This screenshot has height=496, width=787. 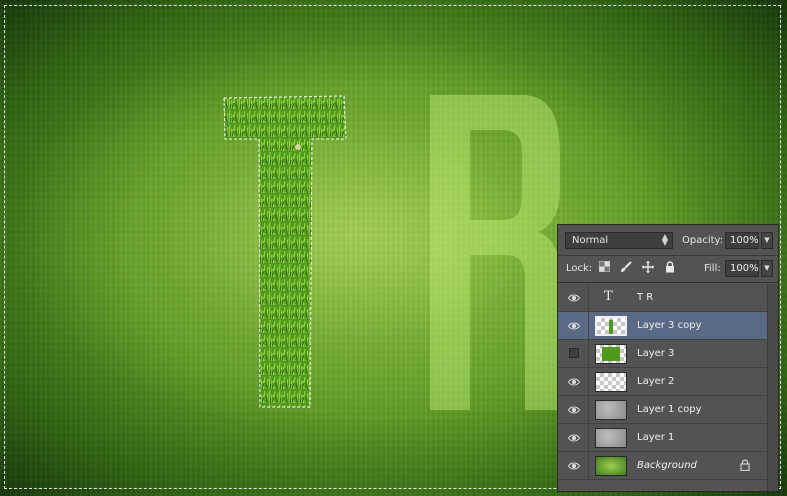 I want to click on opacity-input: 100%, so click(x=742, y=240).